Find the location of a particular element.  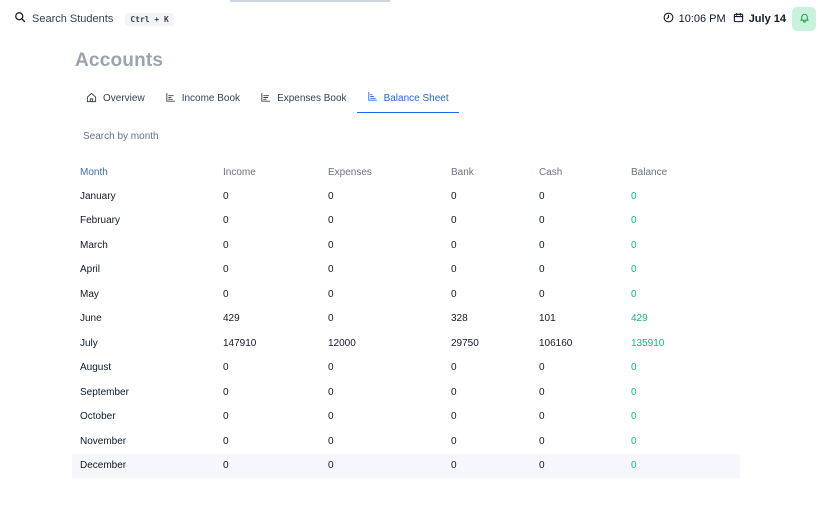

notifications-button is located at coordinates (804, 19).